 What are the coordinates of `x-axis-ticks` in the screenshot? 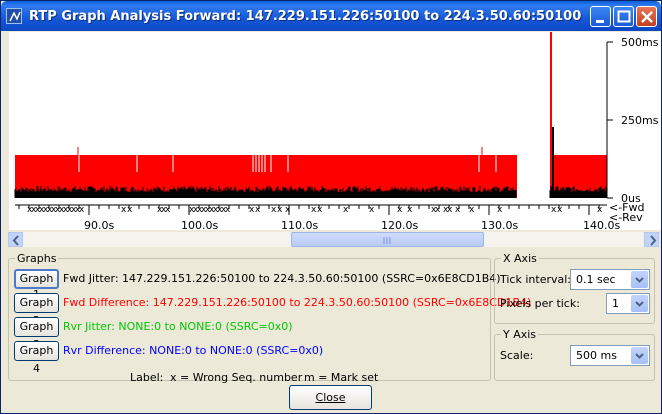 It's located at (309, 210).